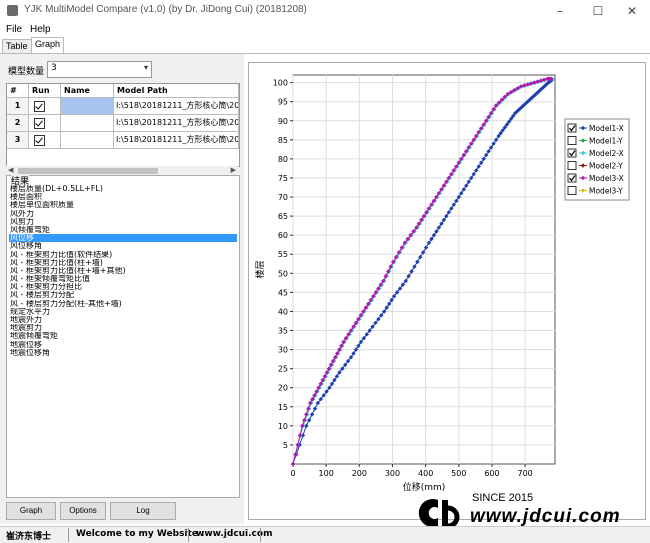 This screenshot has height=543, width=650. I want to click on scroll-right-icon: ▶, so click(233, 170).